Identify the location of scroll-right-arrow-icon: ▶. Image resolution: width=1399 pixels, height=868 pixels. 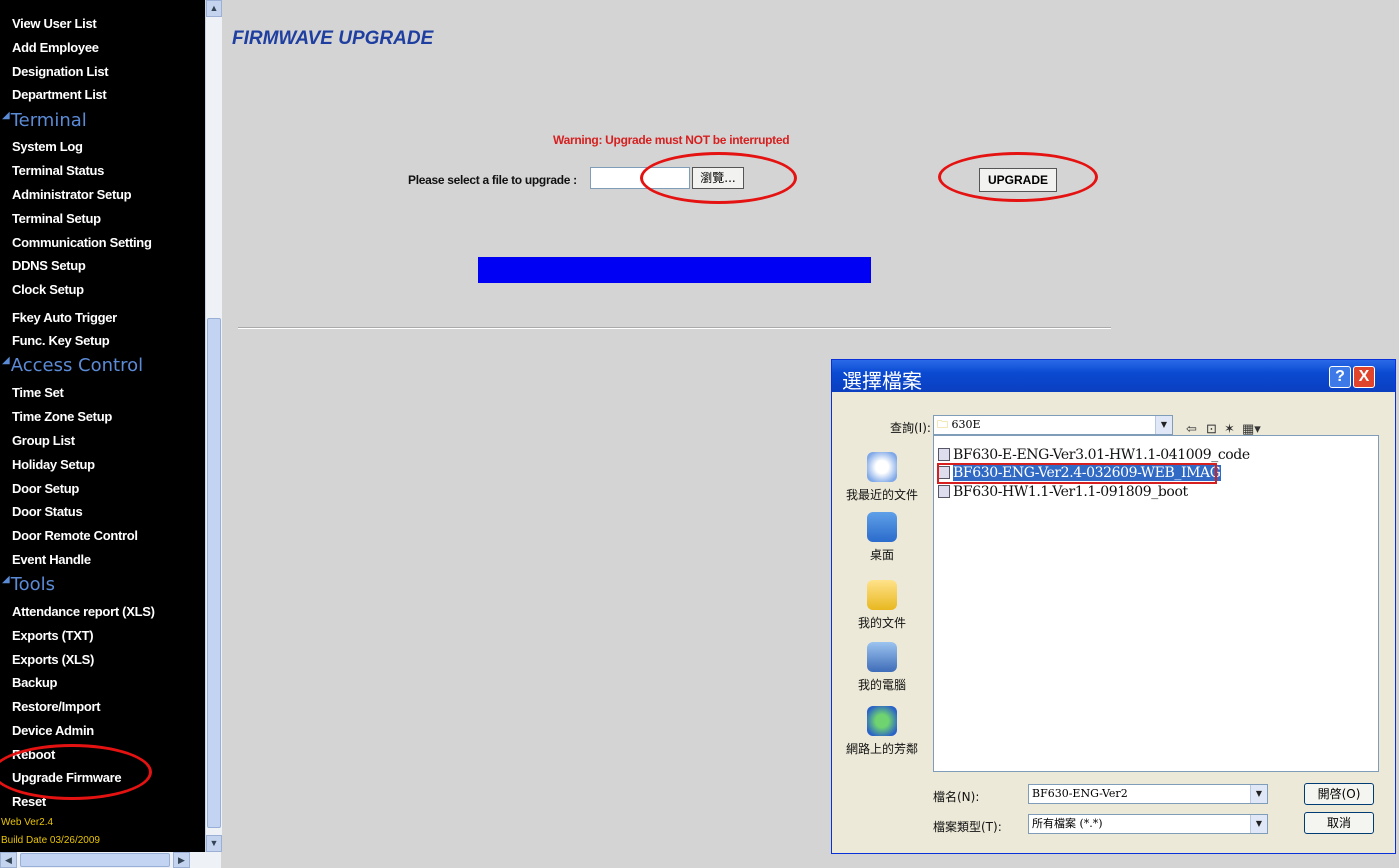
(181, 860).